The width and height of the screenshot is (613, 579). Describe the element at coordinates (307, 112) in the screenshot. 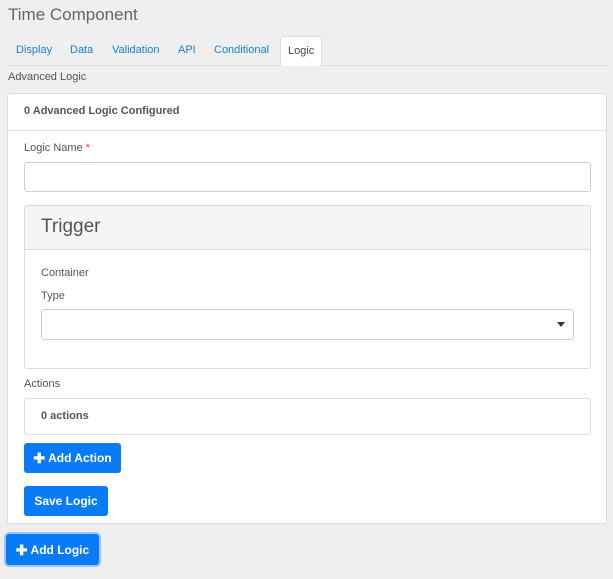

I see `panel-header: 0 Advanced Logic Configured` at that location.